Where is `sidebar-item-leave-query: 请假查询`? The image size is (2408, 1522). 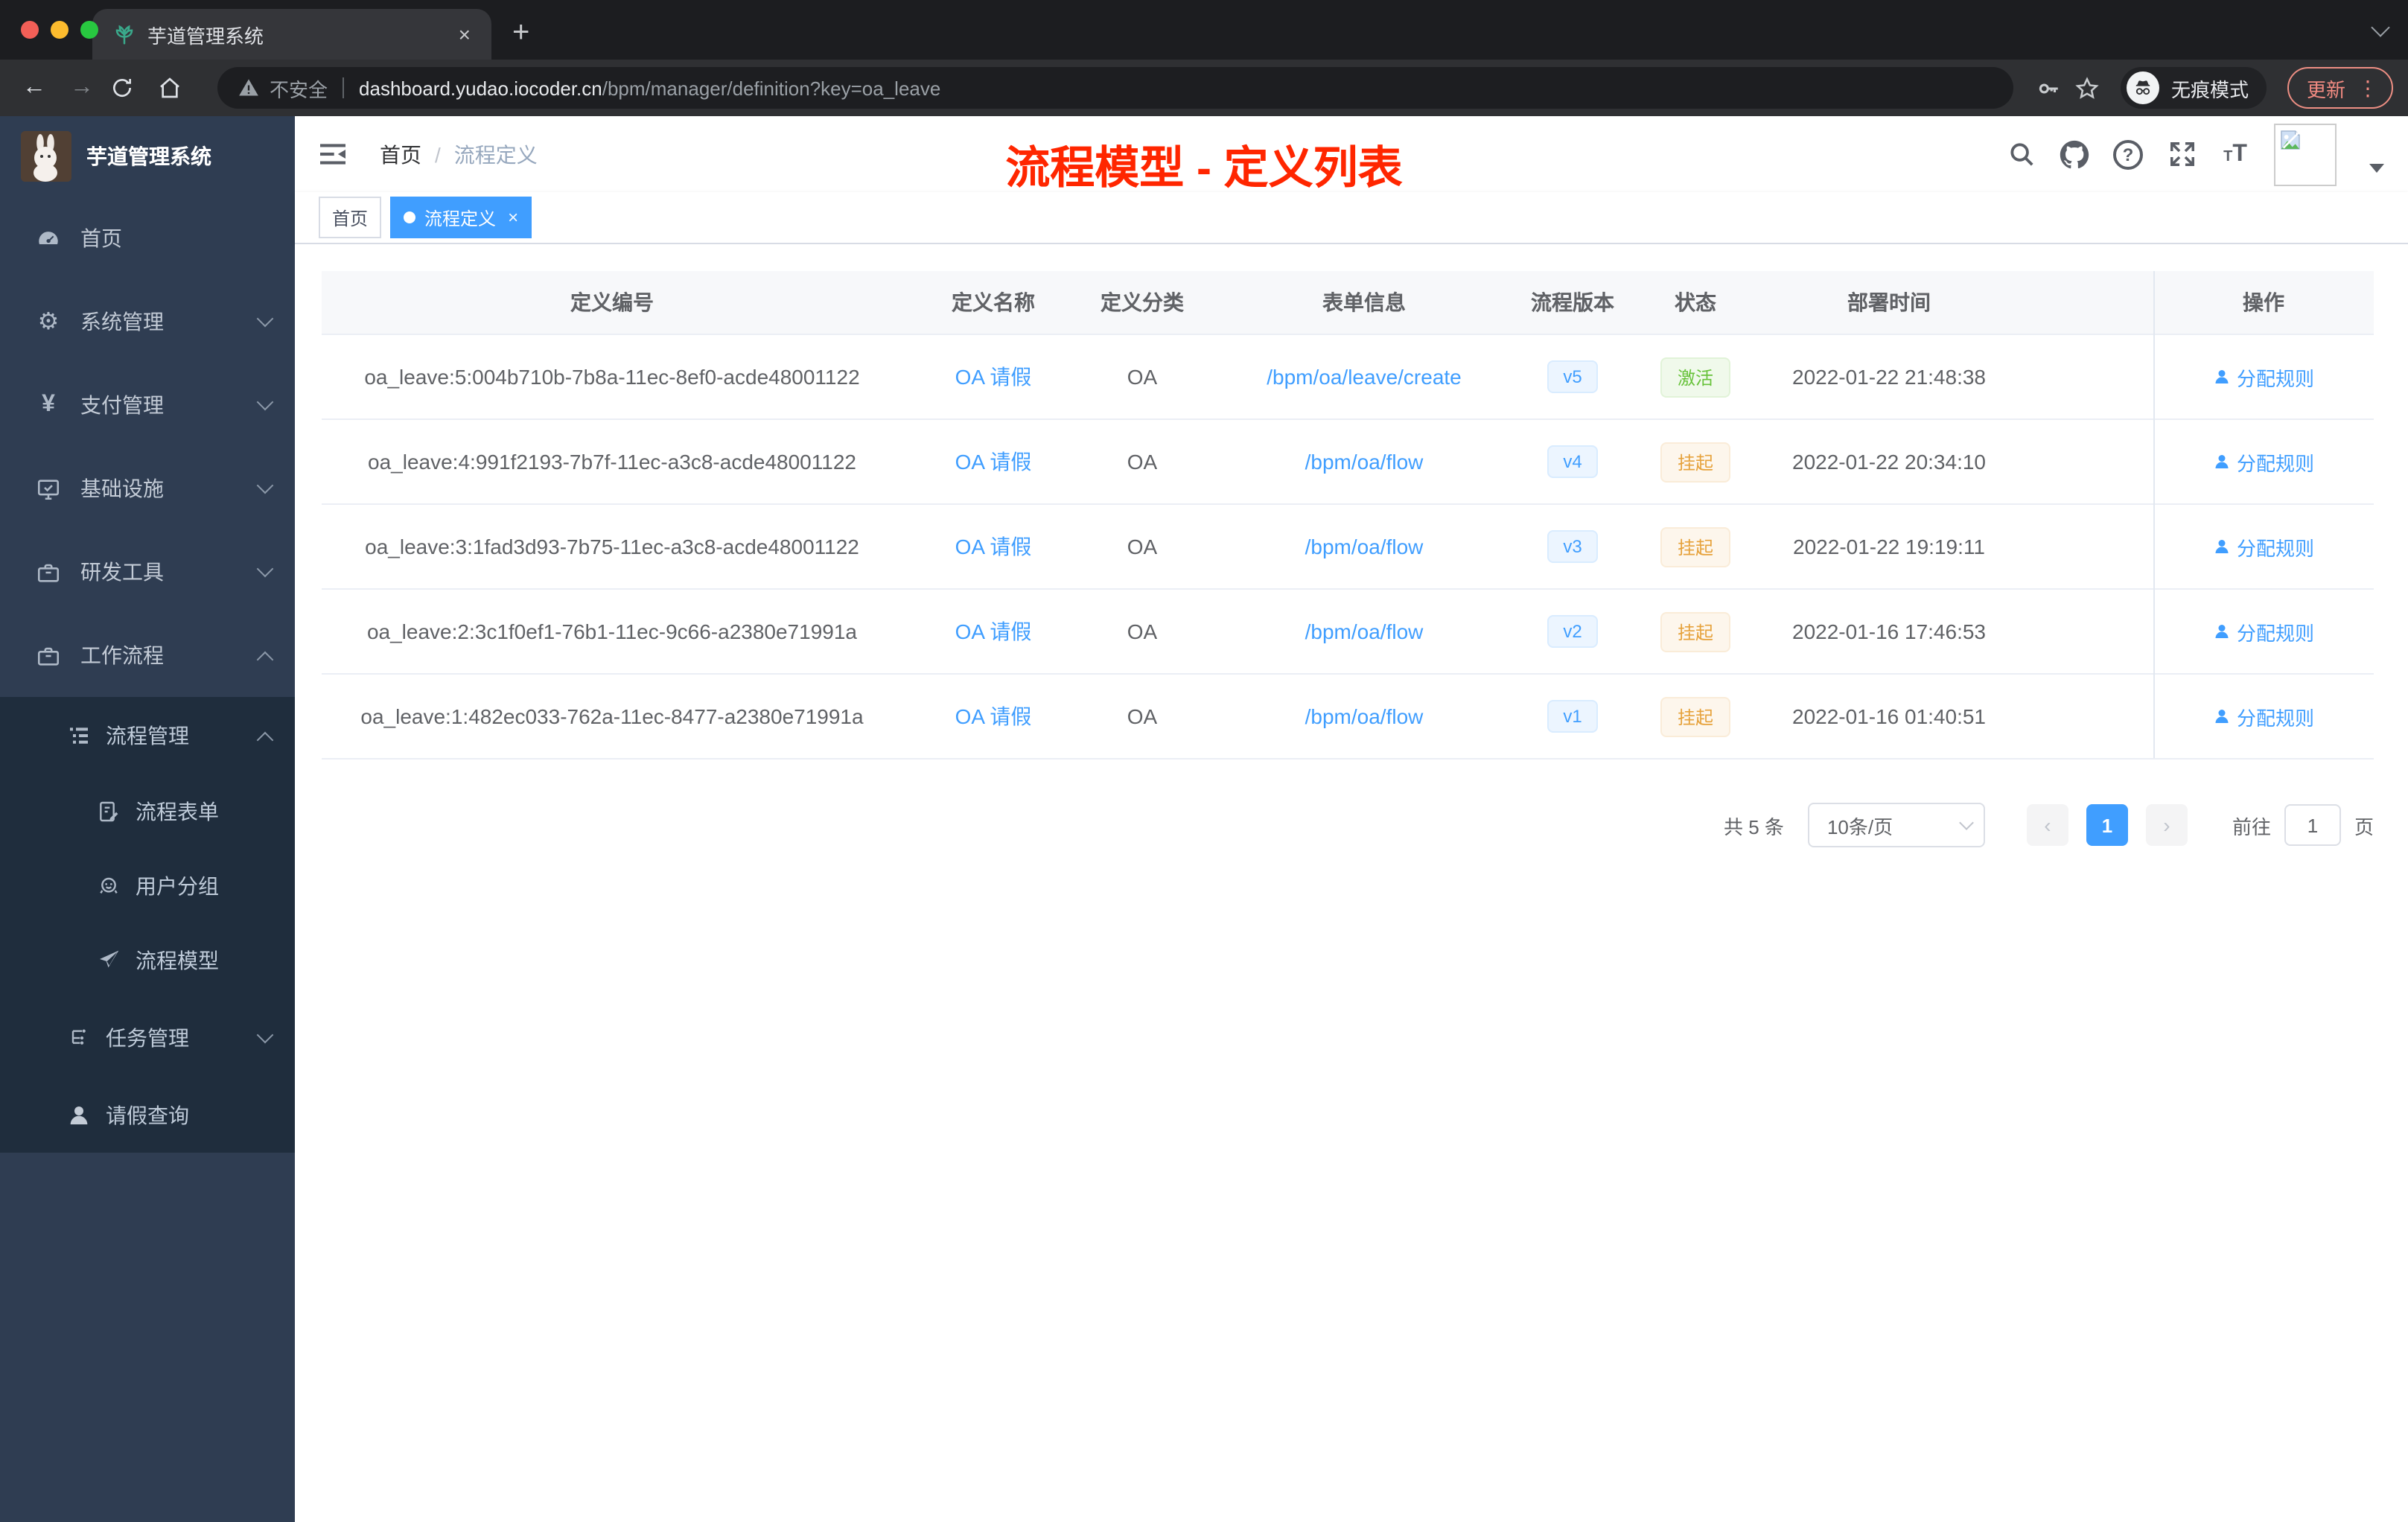
sidebar-item-leave-query: 请假查询 is located at coordinates (147, 1115).